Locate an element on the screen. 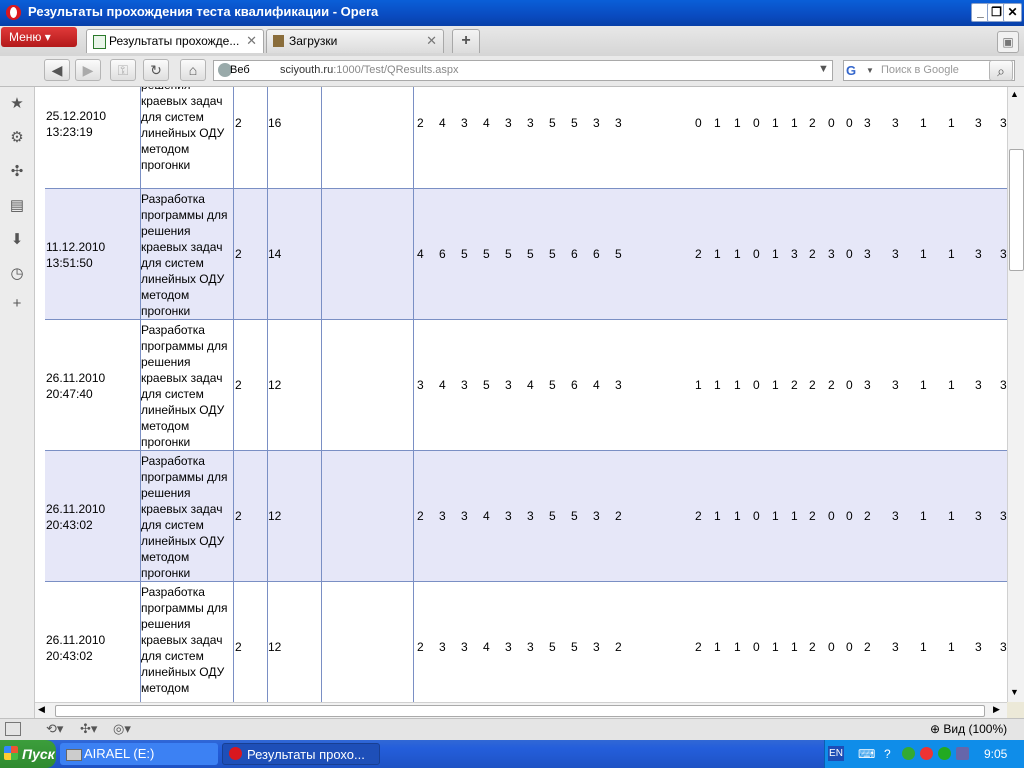 This screenshot has height=768, width=1024. taskbar-item-drive: AIRAEL (E:) is located at coordinates (139, 754).